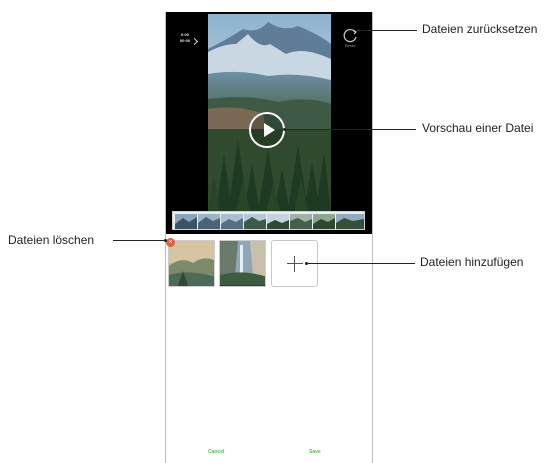  I want to click on callout-dot, so click(165, 240).